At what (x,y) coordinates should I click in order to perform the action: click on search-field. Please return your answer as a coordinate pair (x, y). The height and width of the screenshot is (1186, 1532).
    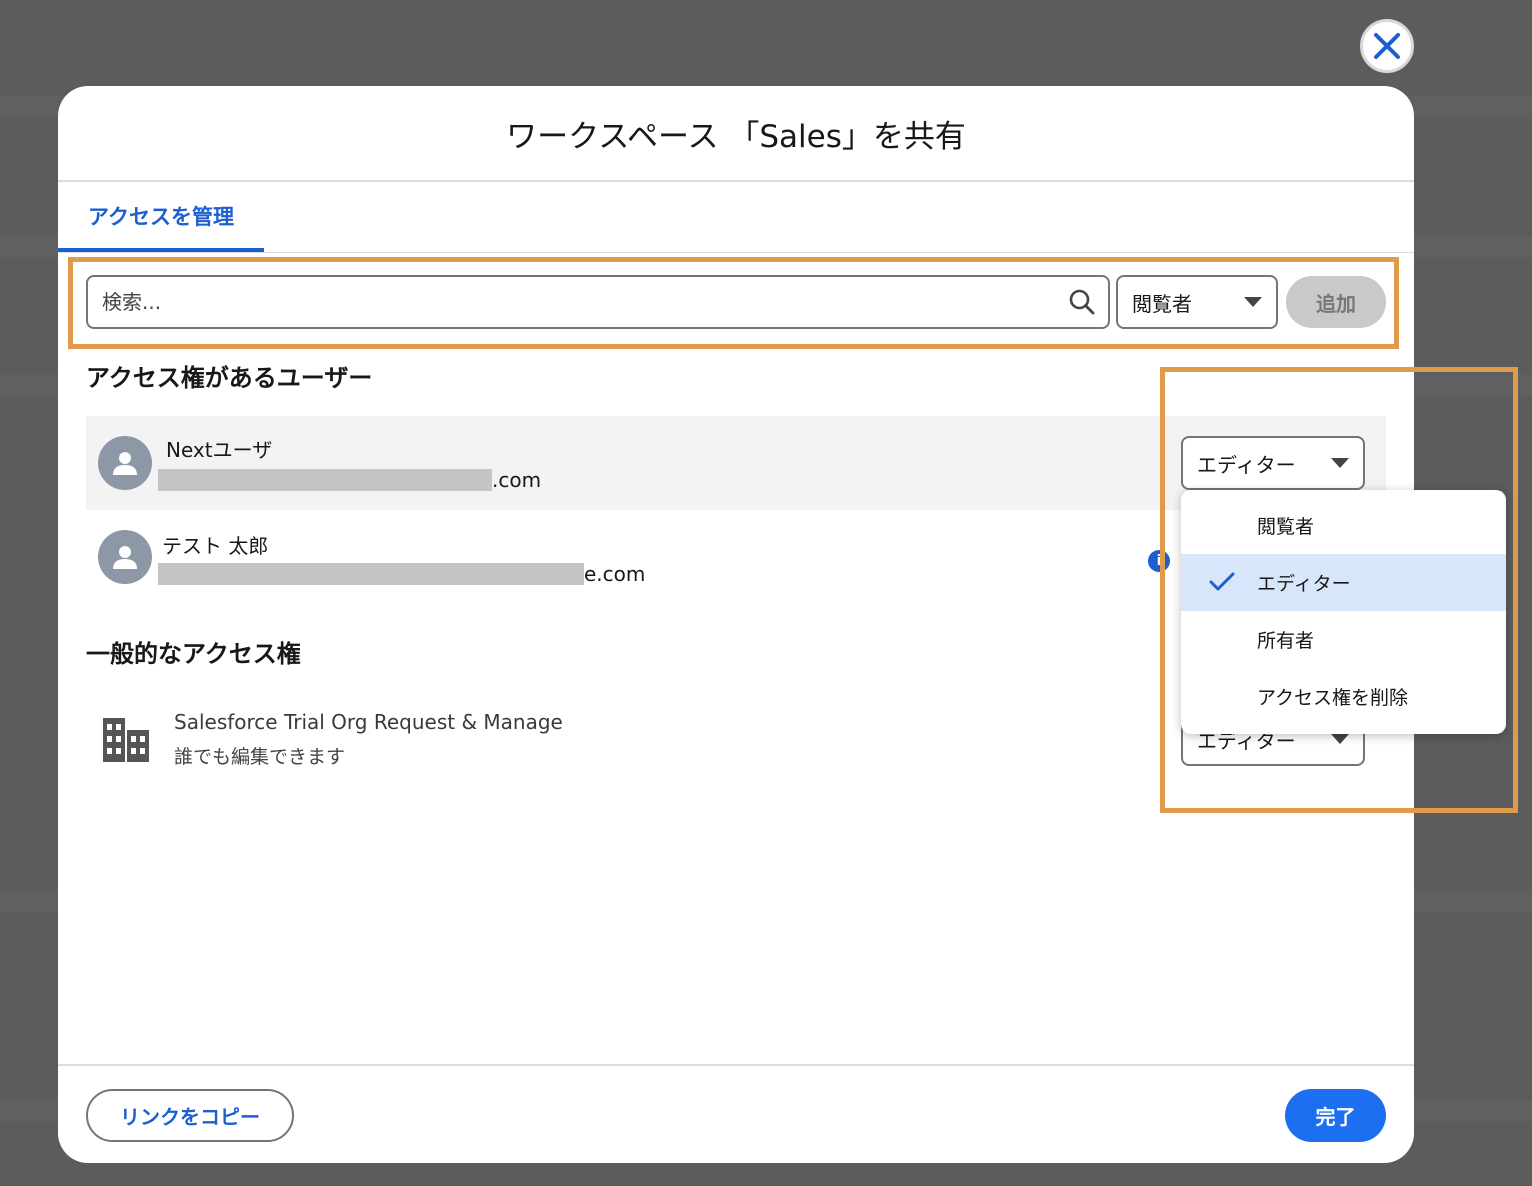
    Looking at the image, I should click on (598, 302).